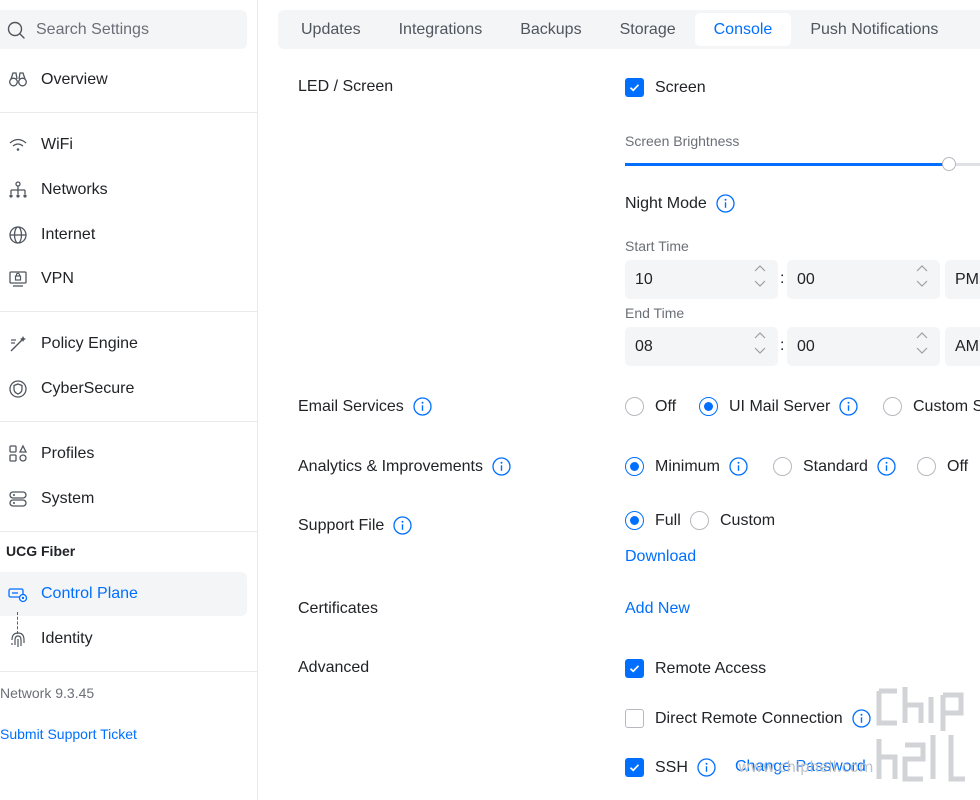 Image resolution: width=980 pixels, height=800 pixels. I want to click on control-plane-icon, so click(18, 594).